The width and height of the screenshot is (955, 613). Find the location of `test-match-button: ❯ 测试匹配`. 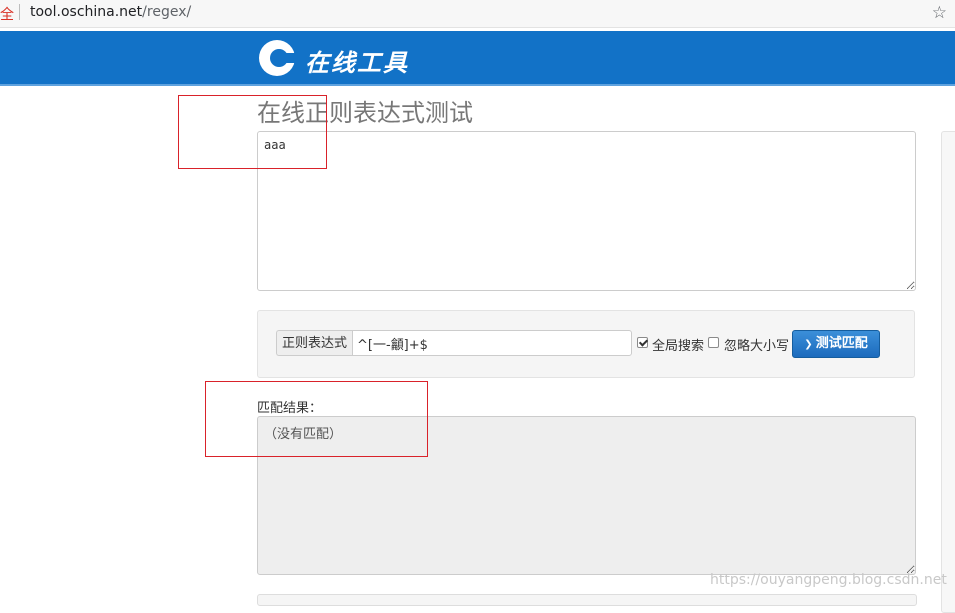

test-match-button: ❯ 测试匹配 is located at coordinates (836, 344).